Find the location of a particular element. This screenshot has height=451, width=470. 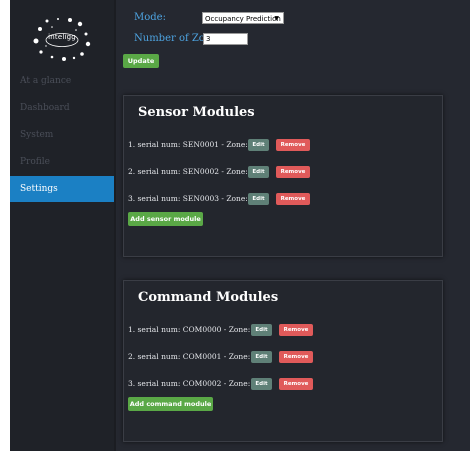

command-modules-title: Command Modules is located at coordinates (208, 297).